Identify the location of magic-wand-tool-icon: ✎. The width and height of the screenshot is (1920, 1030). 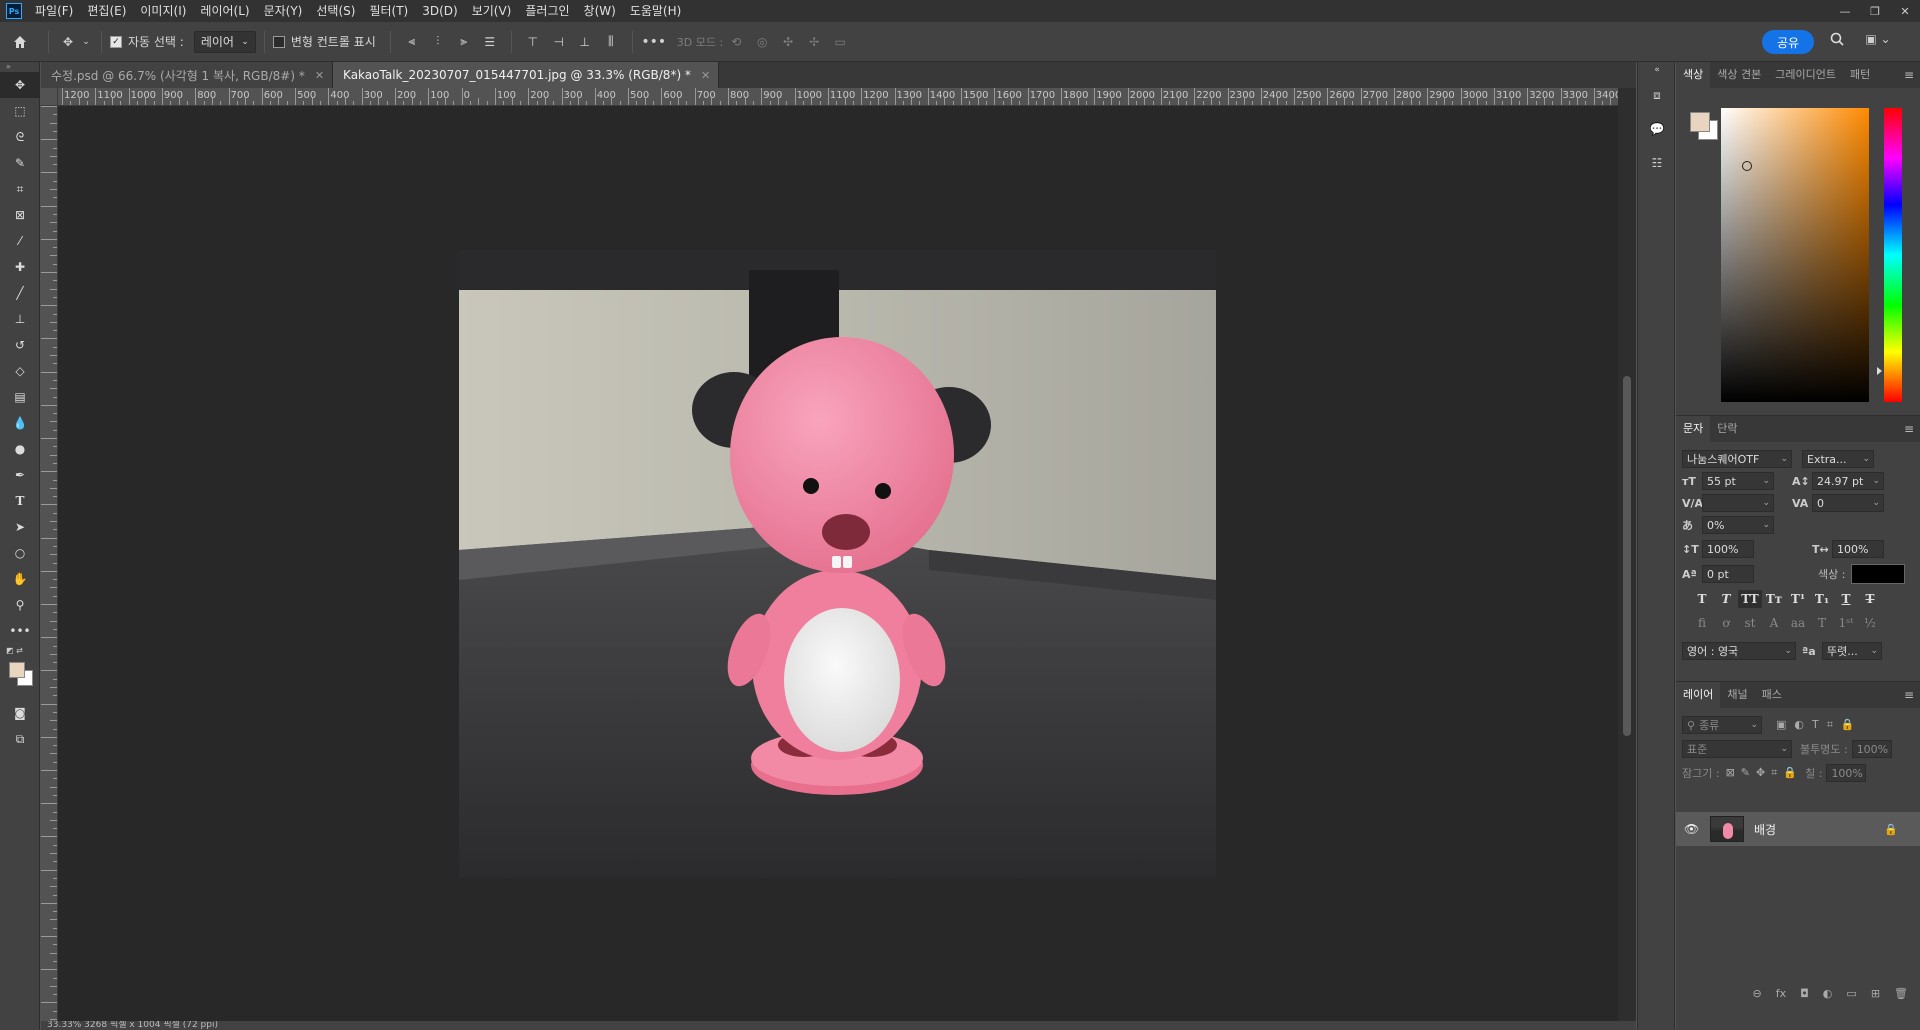
(20, 163).